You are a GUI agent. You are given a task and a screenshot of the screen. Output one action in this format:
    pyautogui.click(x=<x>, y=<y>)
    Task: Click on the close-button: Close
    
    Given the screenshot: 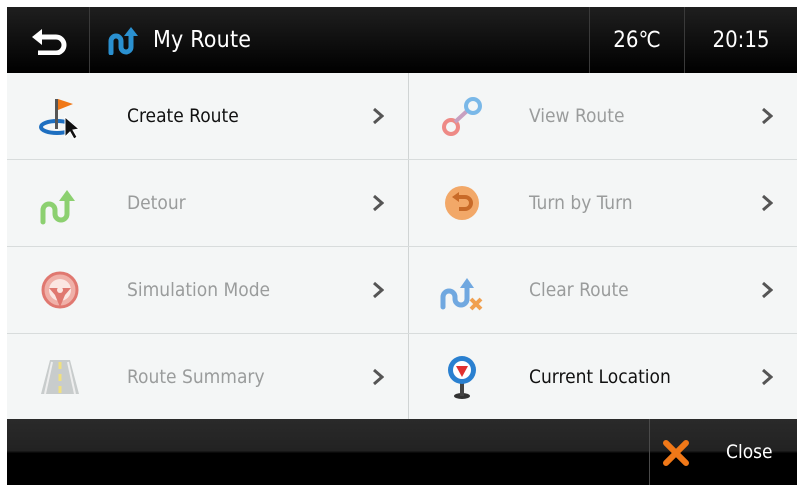 What is the action you would take?
    pyautogui.click(x=723, y=452)
    